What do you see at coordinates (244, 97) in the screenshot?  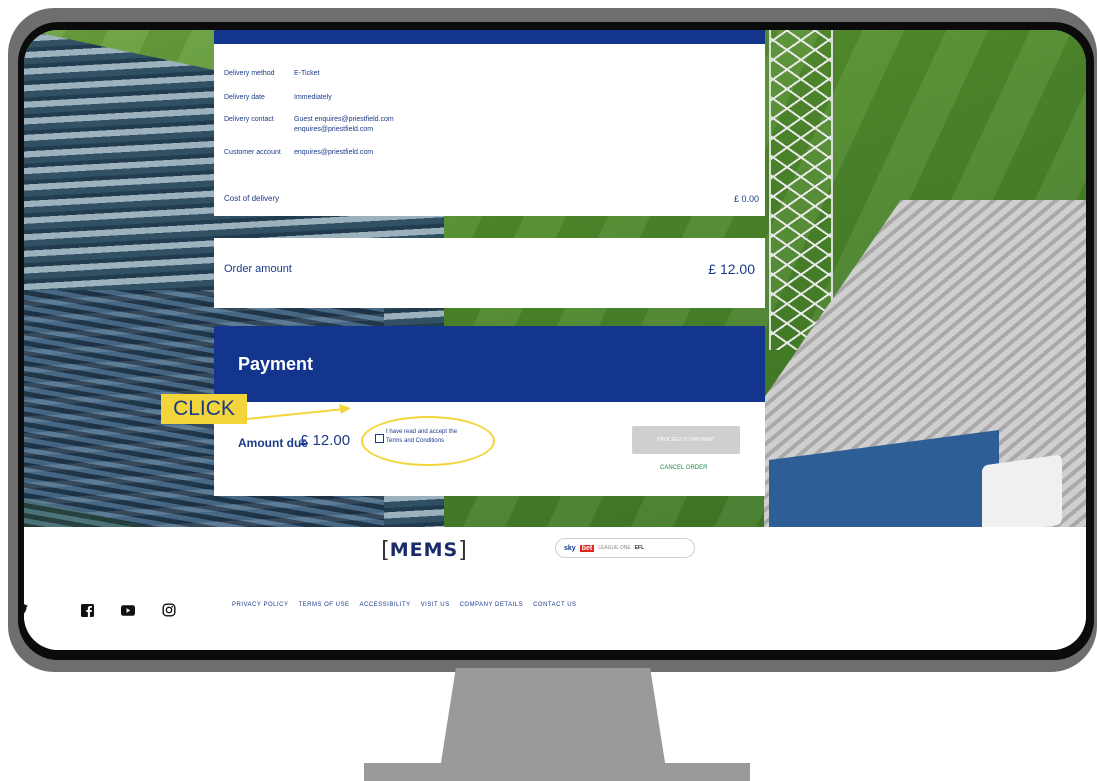 I see `delivery-date-label: Delivery date` at bounding box center [244, 97].